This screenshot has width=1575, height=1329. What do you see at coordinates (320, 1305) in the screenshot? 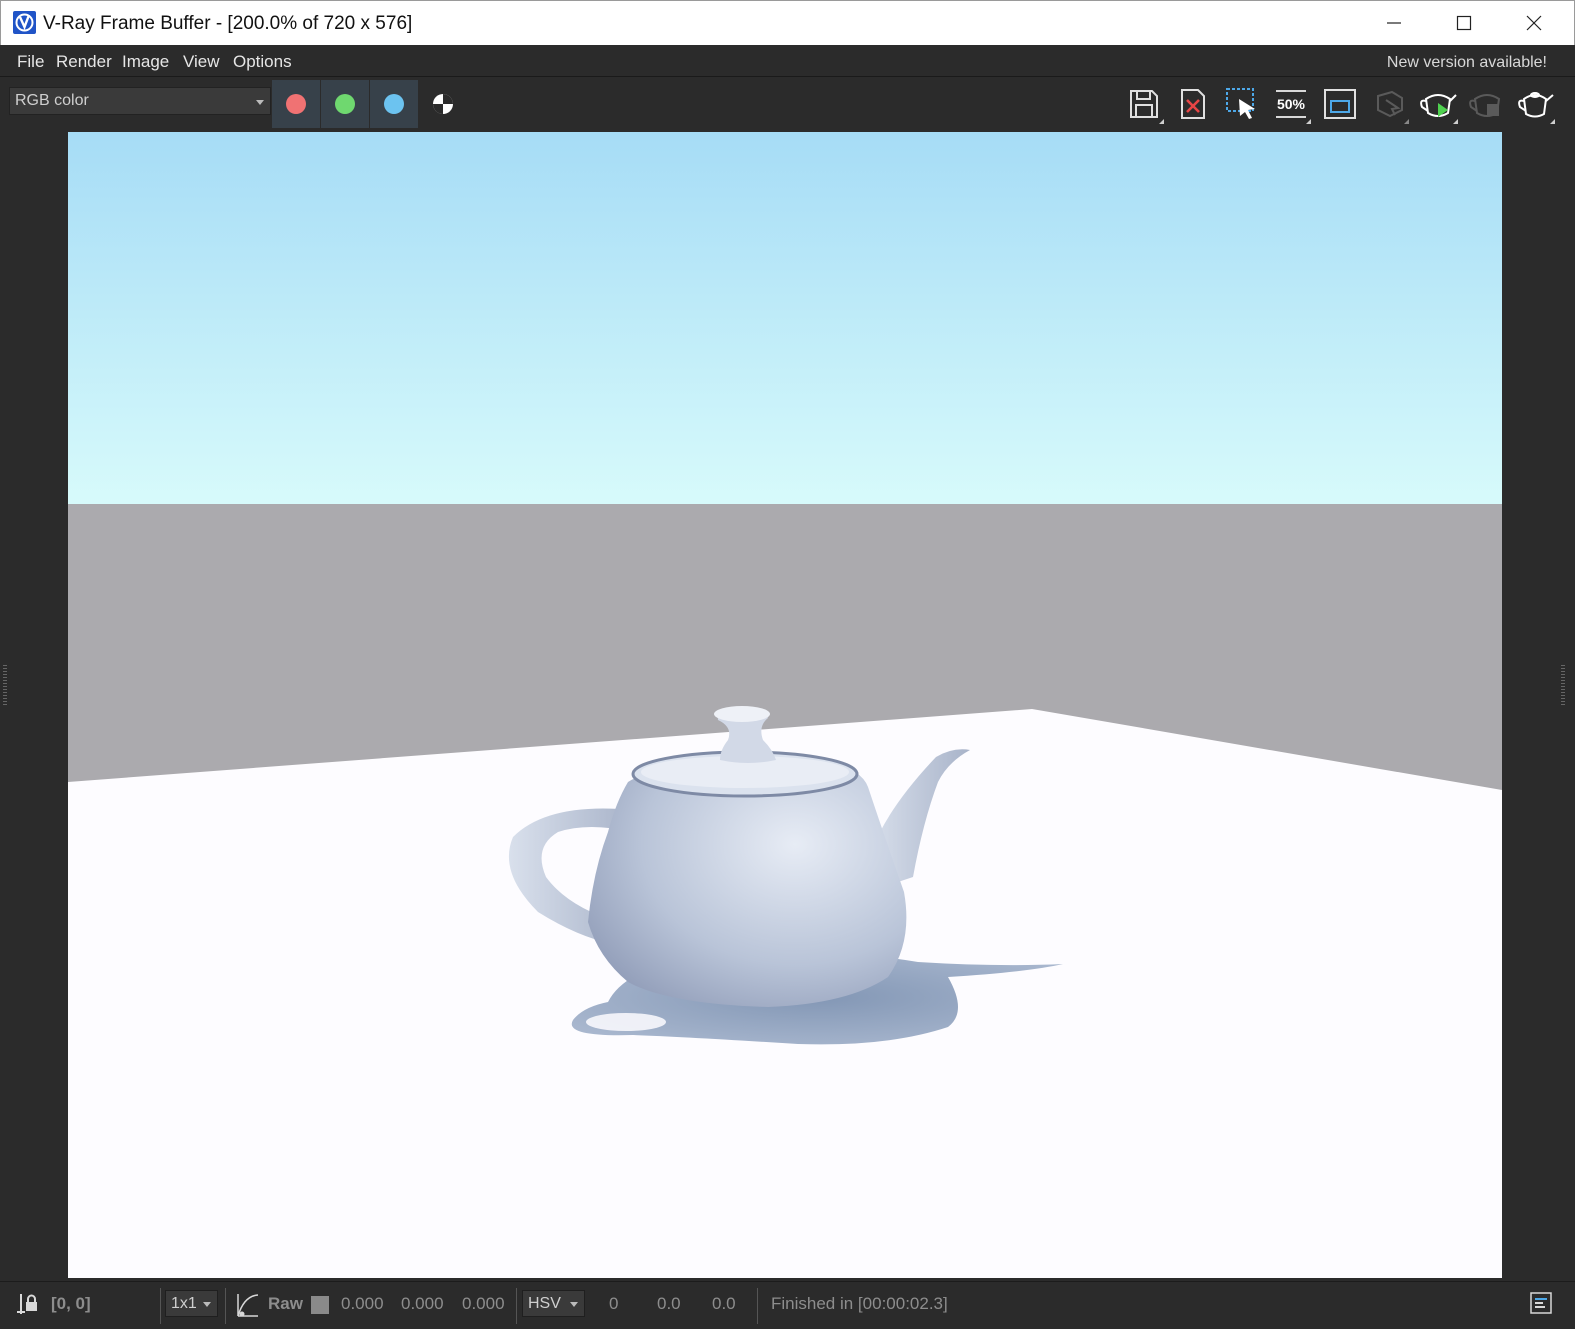
I see `color-swatch` at bounding box center [320, 1305].